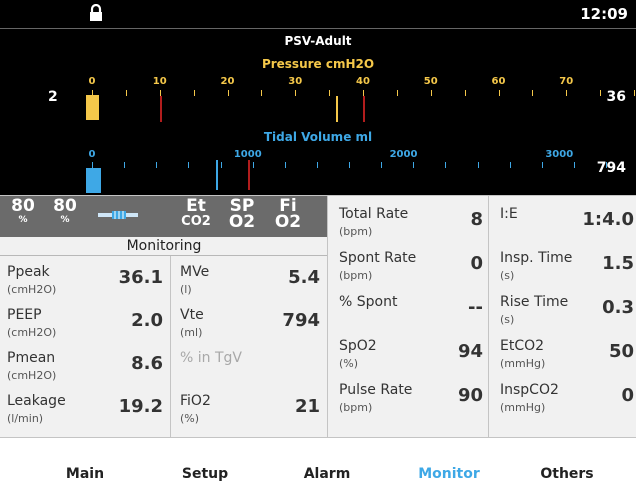 This screenshot has width=636, height=483. I want to click on column-divider, so click(488, 317).